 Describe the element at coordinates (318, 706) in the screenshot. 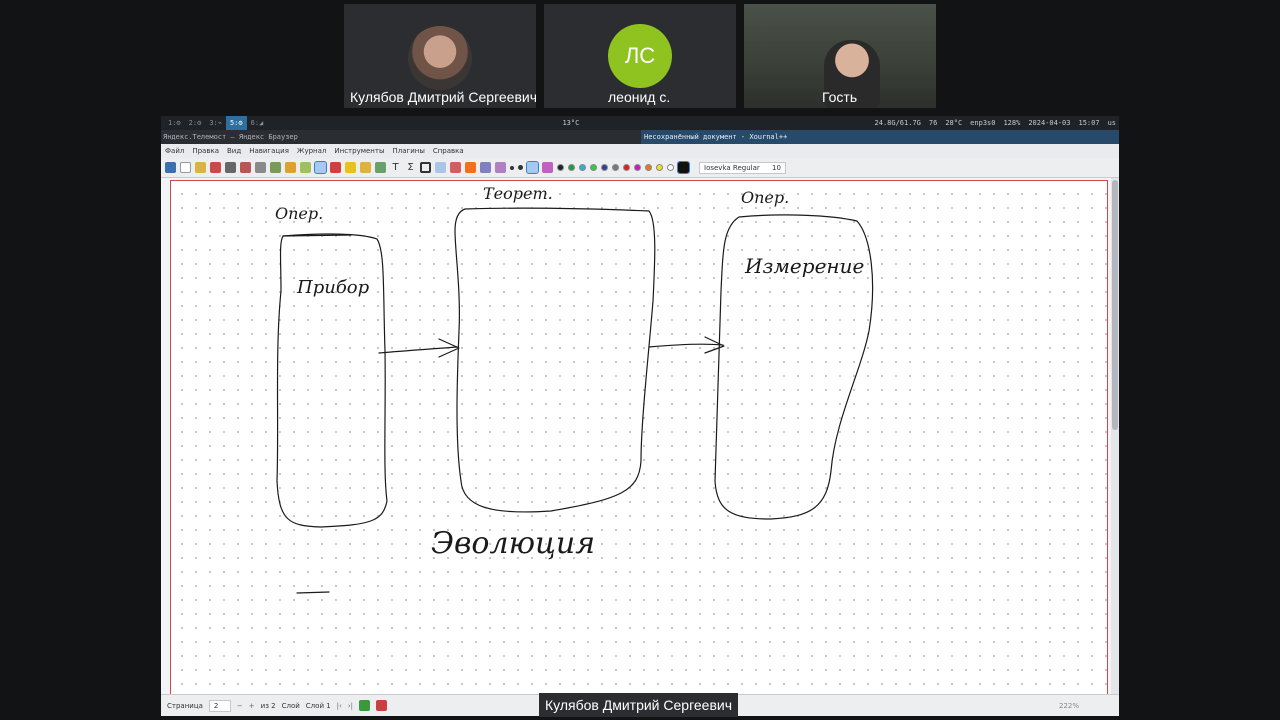

I see `layer-select: Слой 1` at that location.